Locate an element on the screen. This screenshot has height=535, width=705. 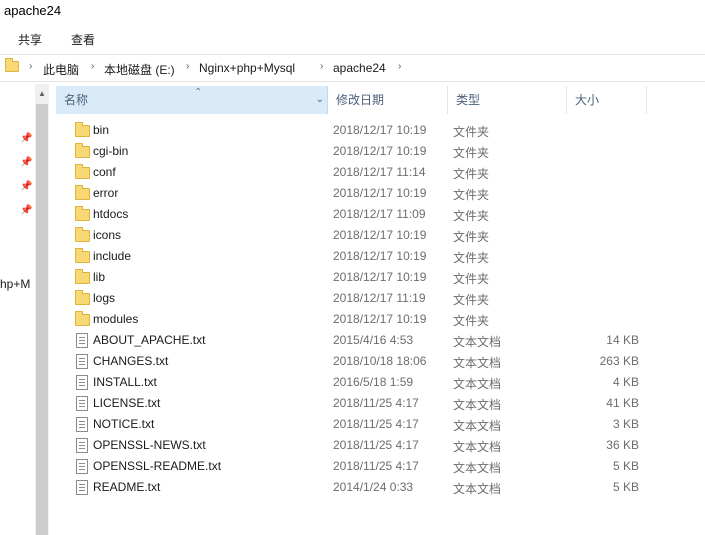
file-name: NOTICE.txt is located at coordinates (124, 424).